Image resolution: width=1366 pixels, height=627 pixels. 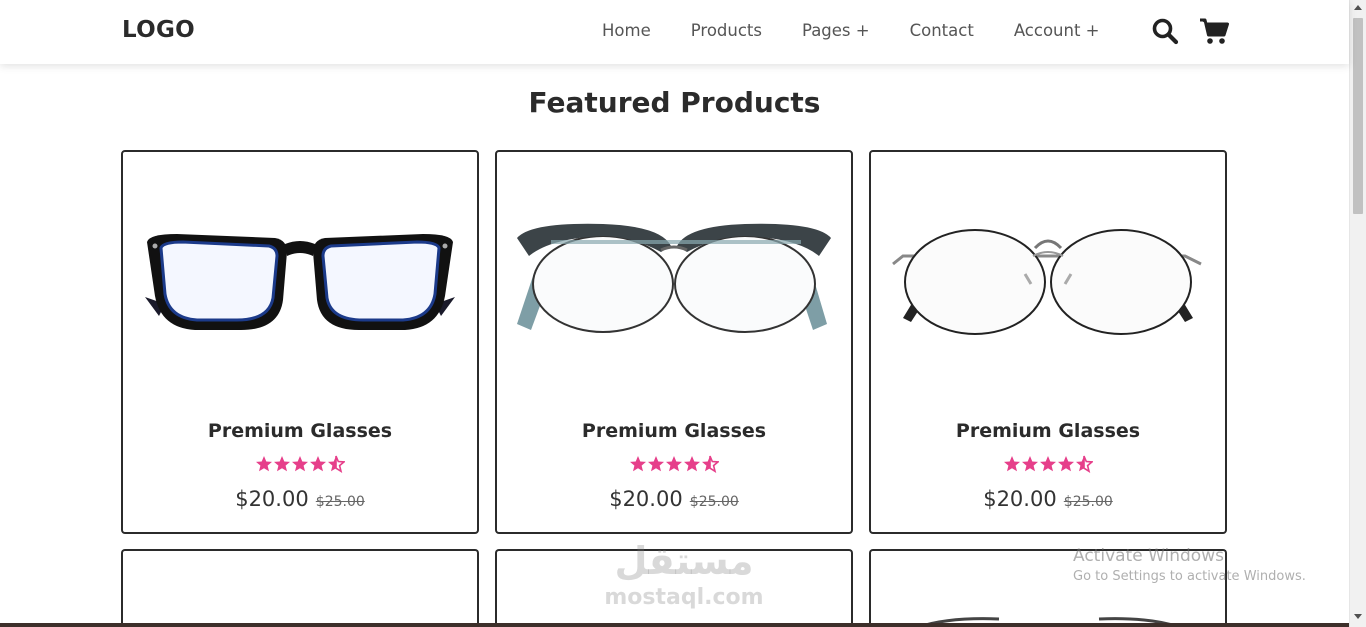 I want to click on watermark-logo: مستقل mostaql.com, so click(x=684, y=574).